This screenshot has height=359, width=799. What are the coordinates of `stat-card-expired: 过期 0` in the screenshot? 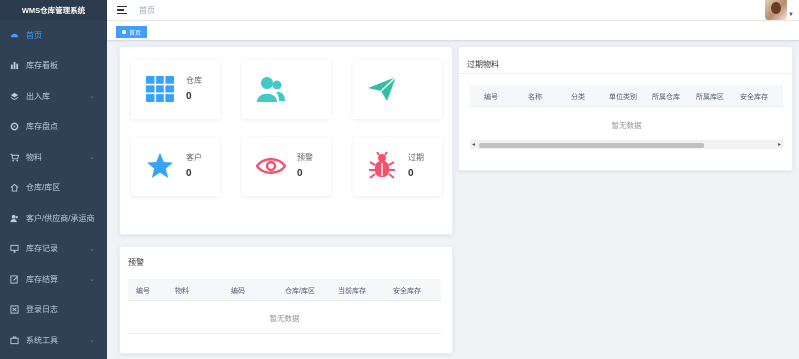 It's located at (397, 166).